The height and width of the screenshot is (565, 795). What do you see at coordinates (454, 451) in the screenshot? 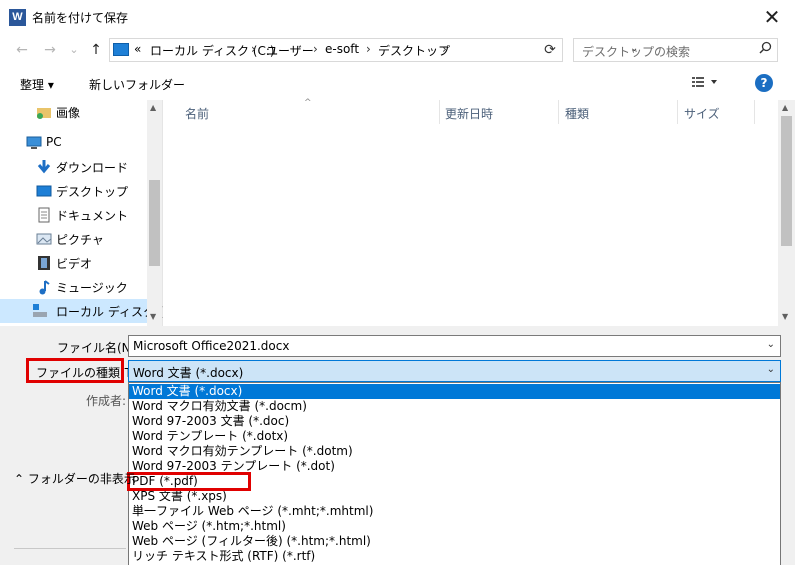
I see `filetype-option: Word マクロ有効テンプレート (*.dotm)` at bounding box center [454, 451].